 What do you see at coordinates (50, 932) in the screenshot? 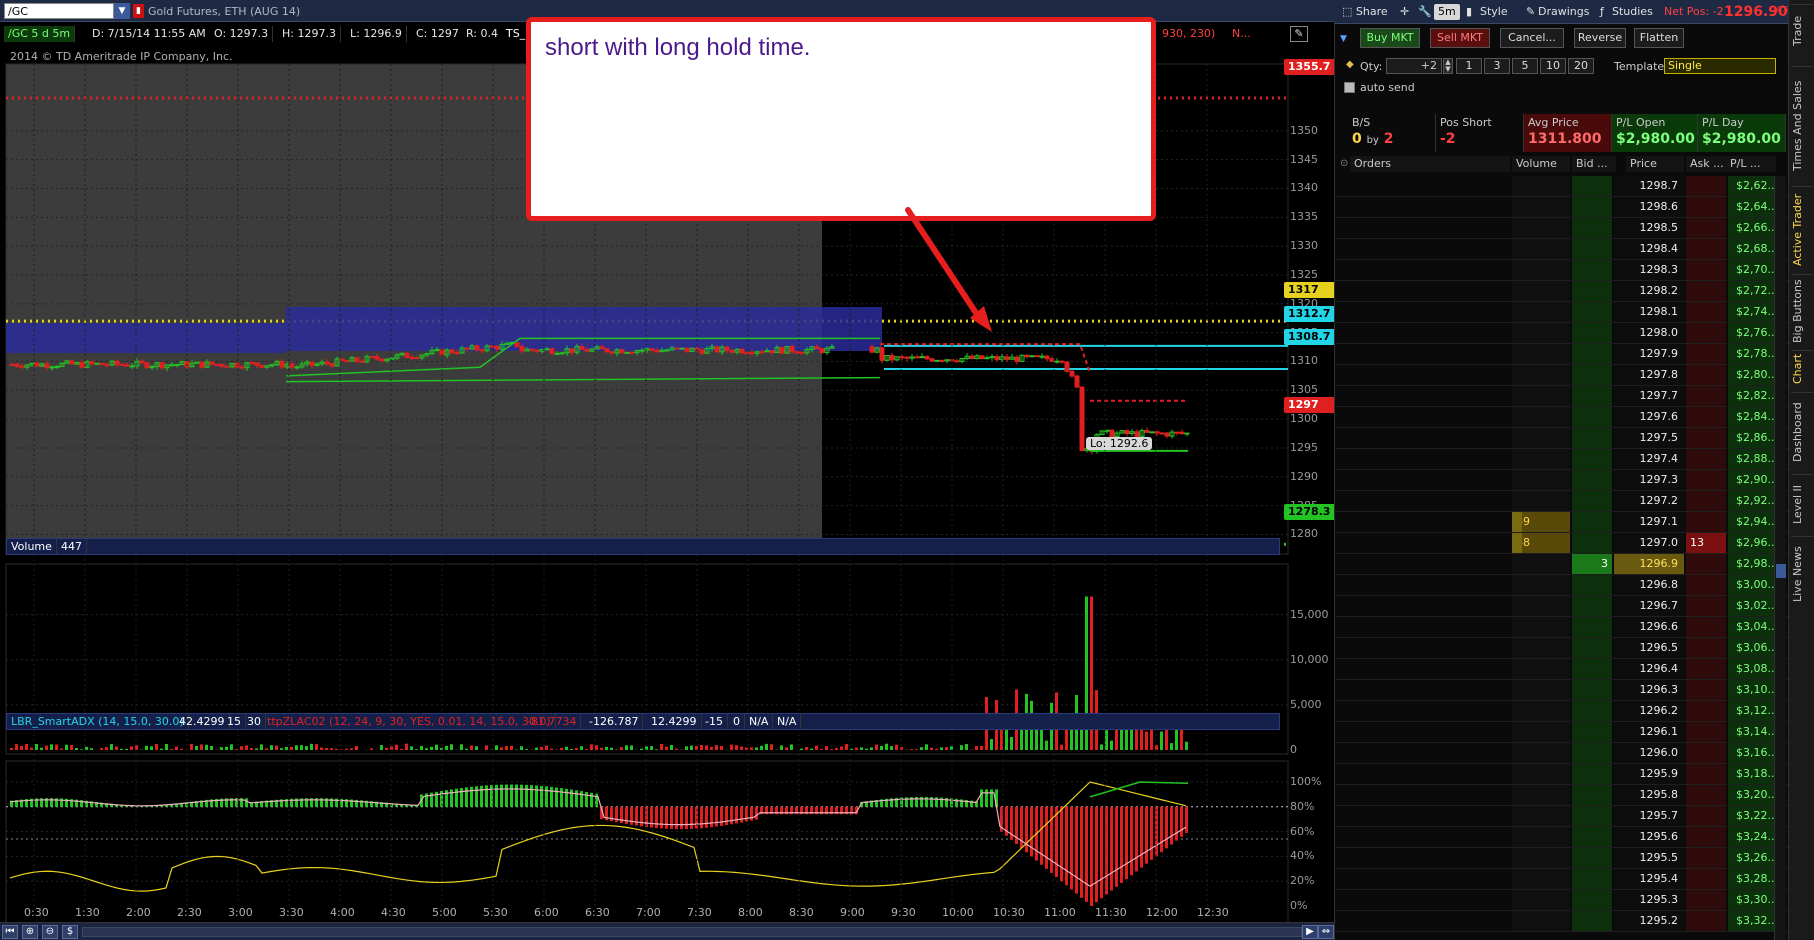
I see `zoom-out-icon: ⊖` at bounding box center [50, 932].